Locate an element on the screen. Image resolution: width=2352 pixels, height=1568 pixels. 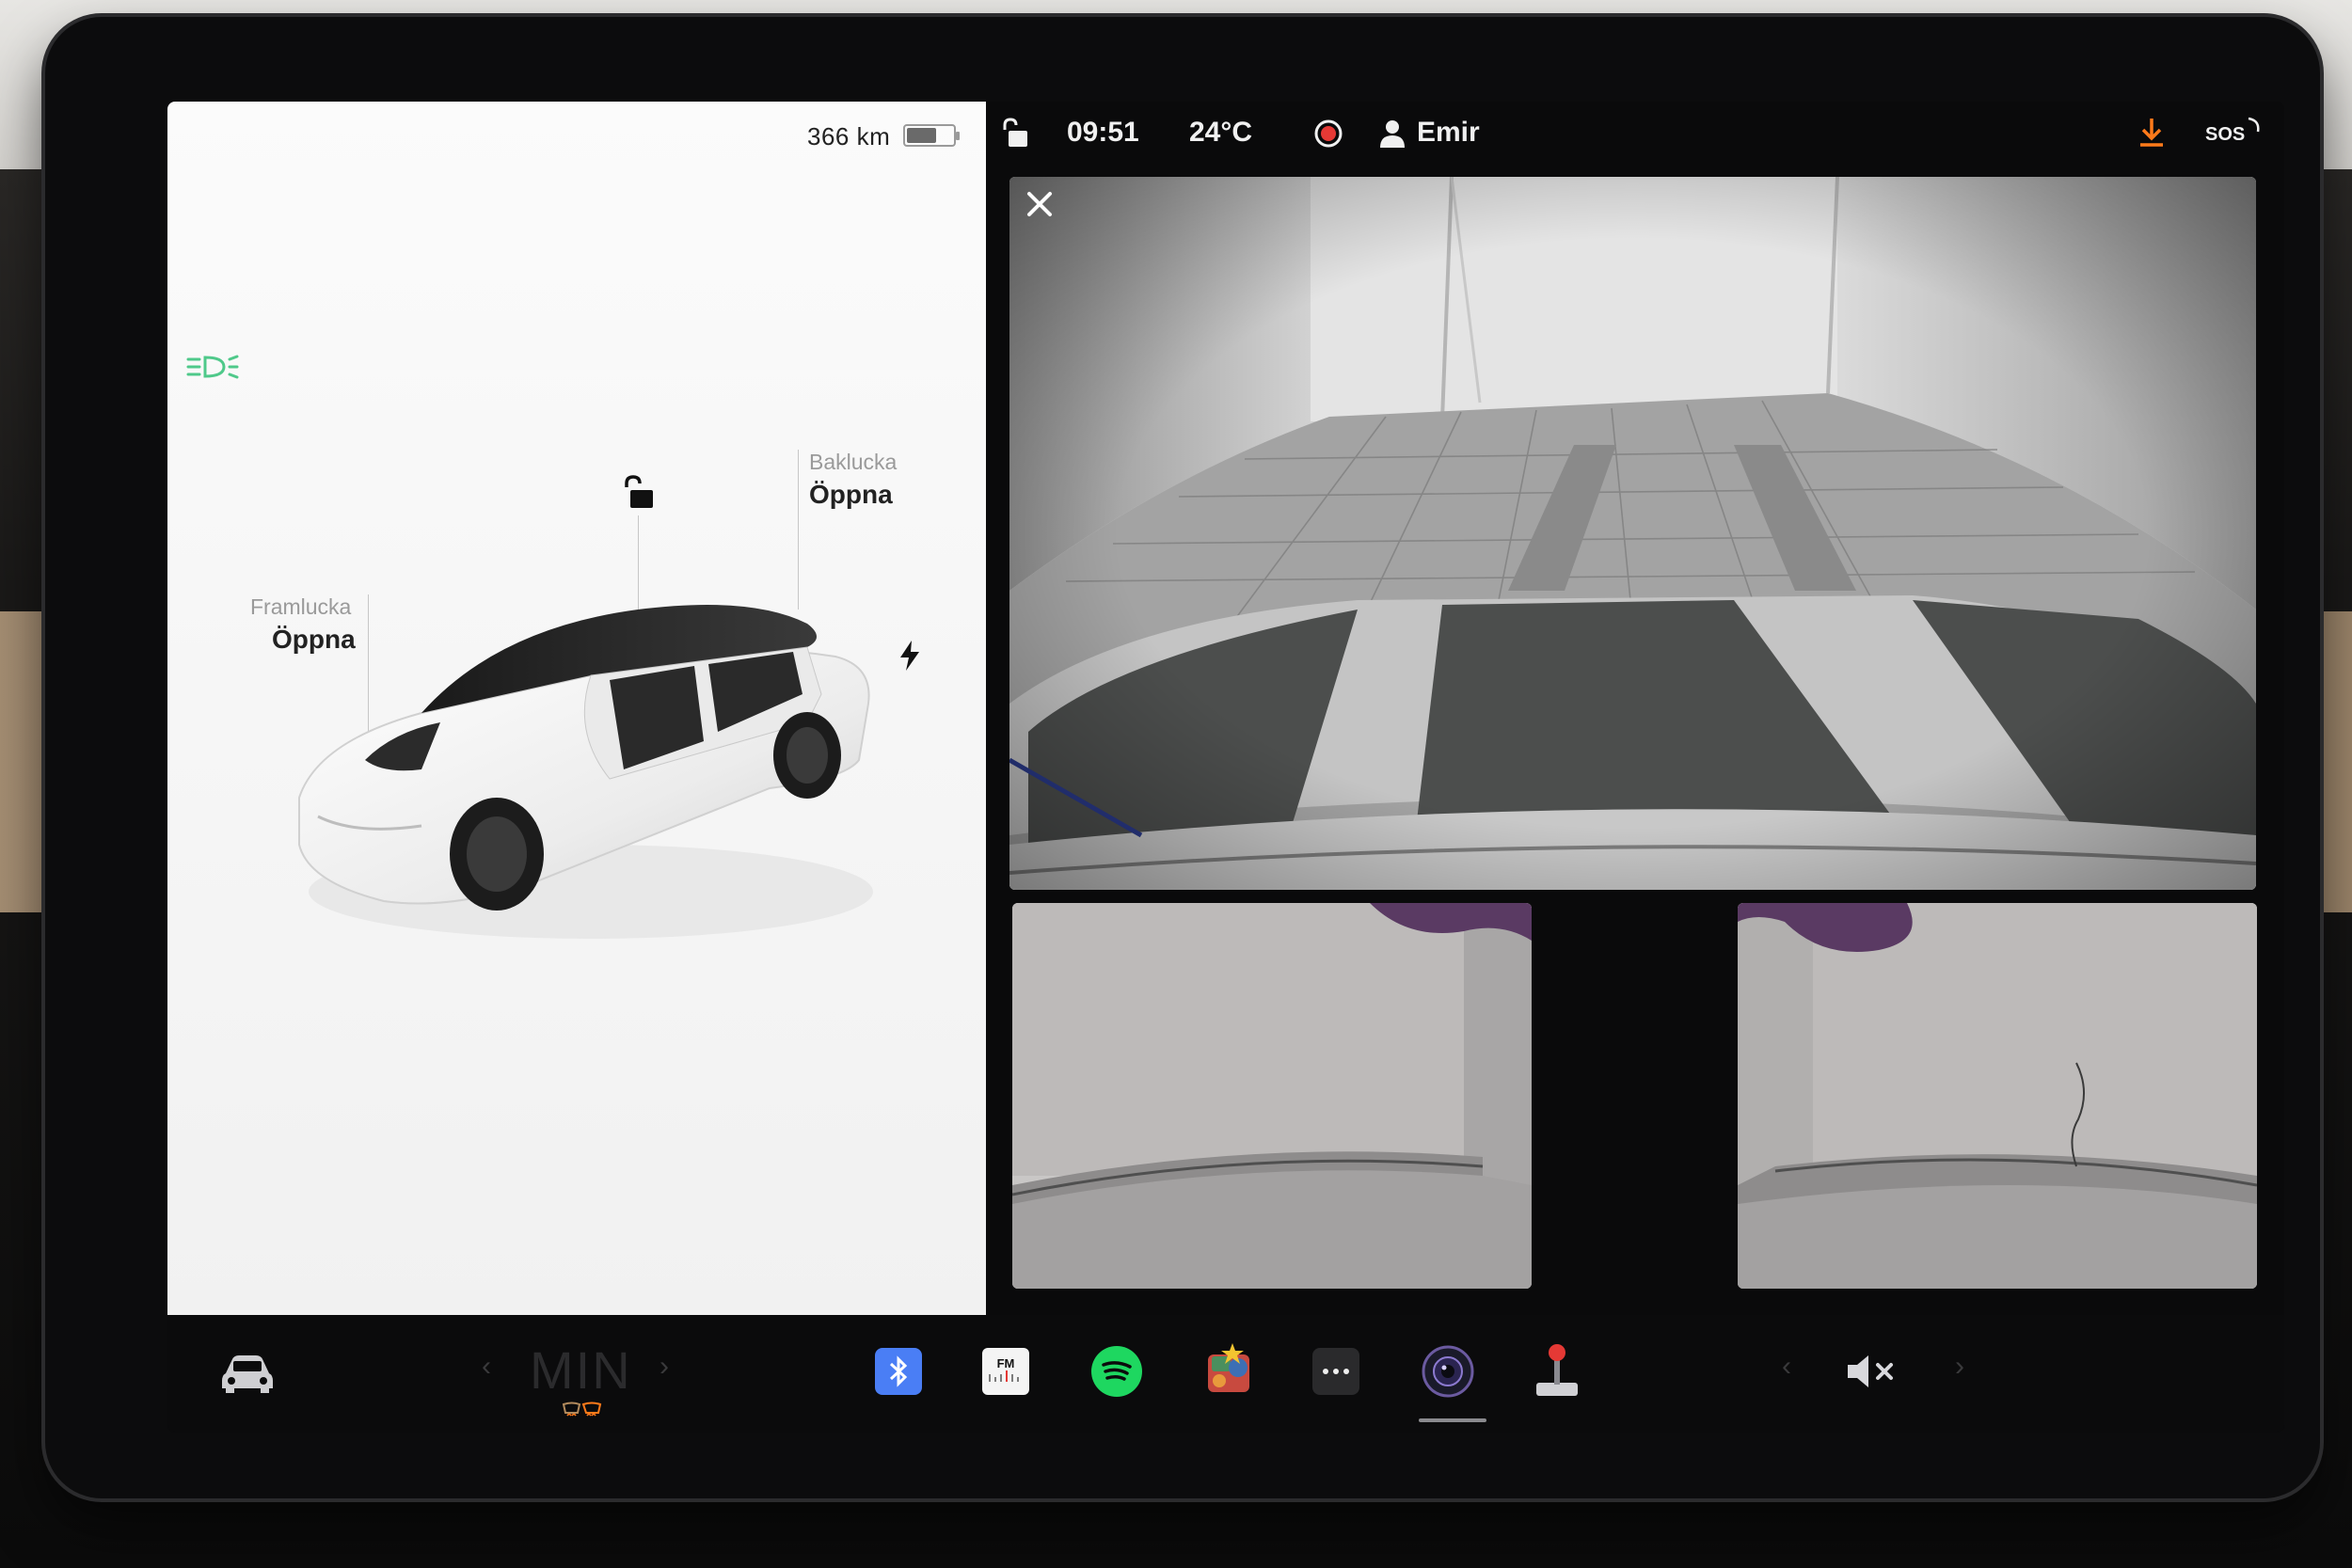
active-app-indicator is located at coordinates (1452, 1420).